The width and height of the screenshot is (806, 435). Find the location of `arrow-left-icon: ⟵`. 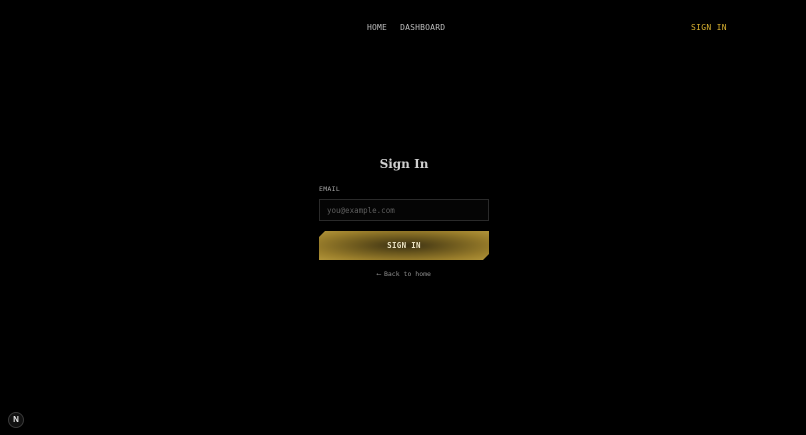

arrow-left-icon: ⟵ is located at coordinates (379, 274).